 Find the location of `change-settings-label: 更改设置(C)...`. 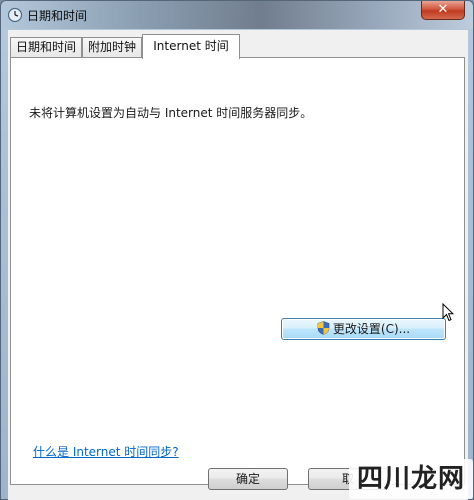

change-settings-label: 更改设置(C)... is located at coordinates (371, 329).